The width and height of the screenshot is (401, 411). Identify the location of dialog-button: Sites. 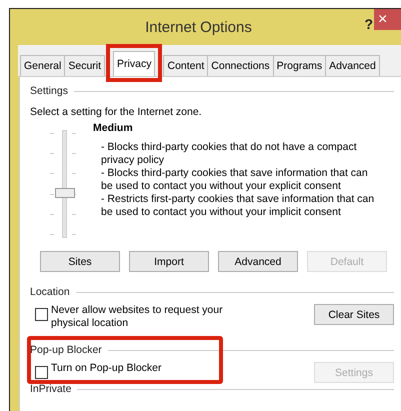
(80, 261).